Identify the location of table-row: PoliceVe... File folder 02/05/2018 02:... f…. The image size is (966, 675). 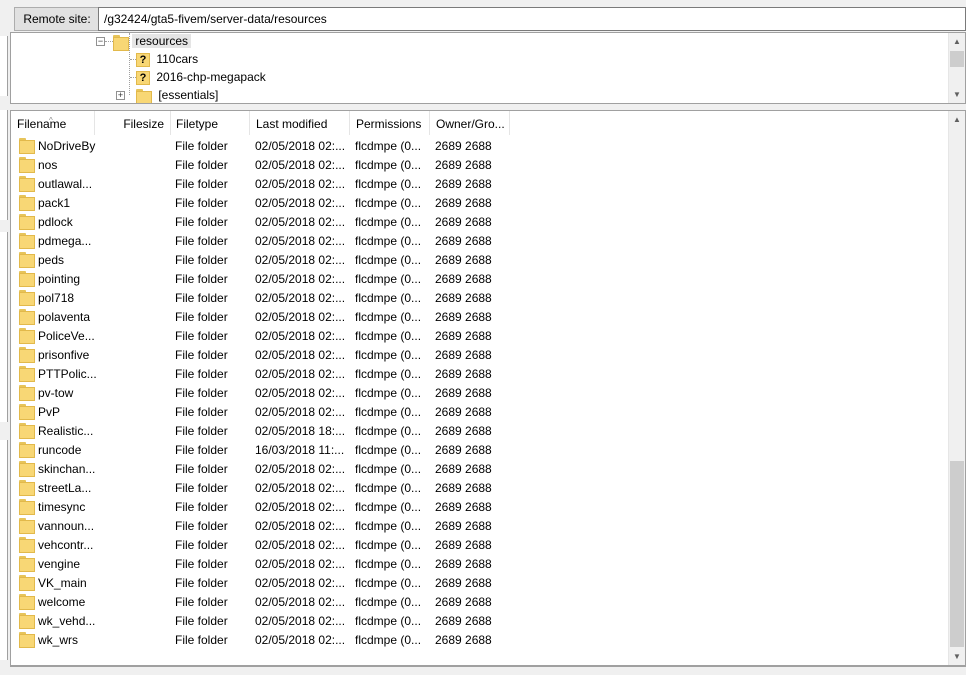
(480, 336).